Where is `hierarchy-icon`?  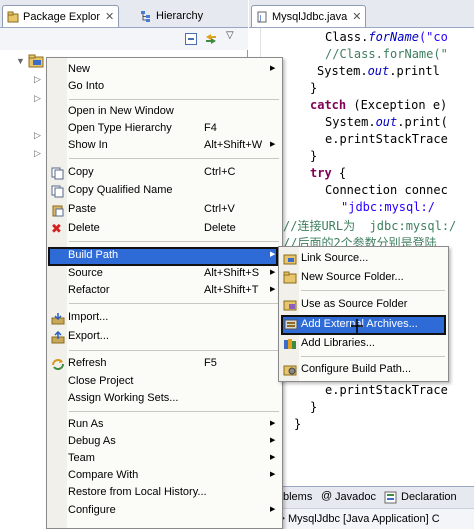
hierarchy-icon is located at coordinates (145, 16).